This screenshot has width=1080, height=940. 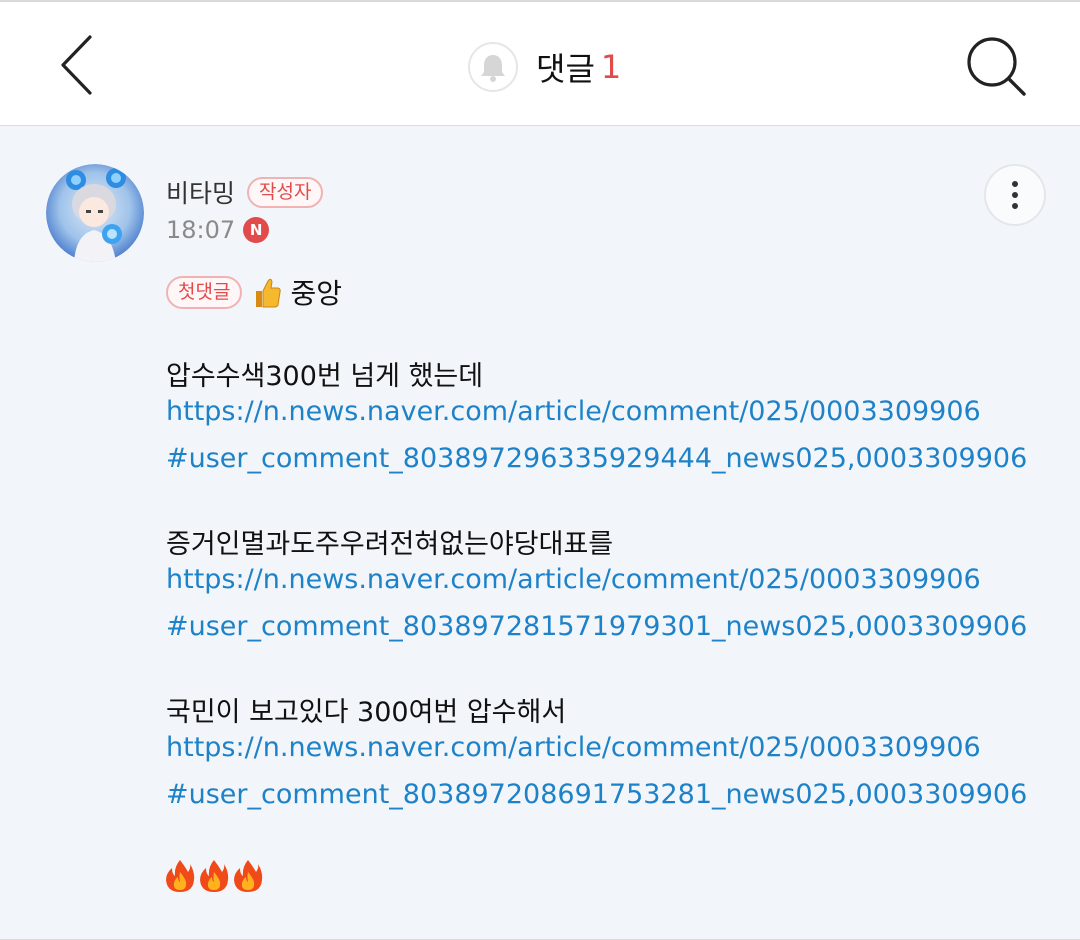 I want to click on top-app-bar: 댓글 1, so click(x=540, y=63).